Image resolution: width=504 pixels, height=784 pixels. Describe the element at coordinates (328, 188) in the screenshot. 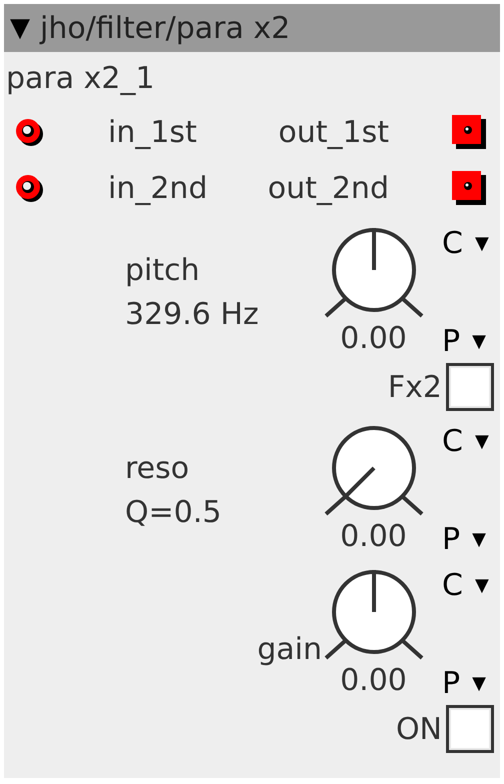

I see `outlet-label: out_2nd` at that location.